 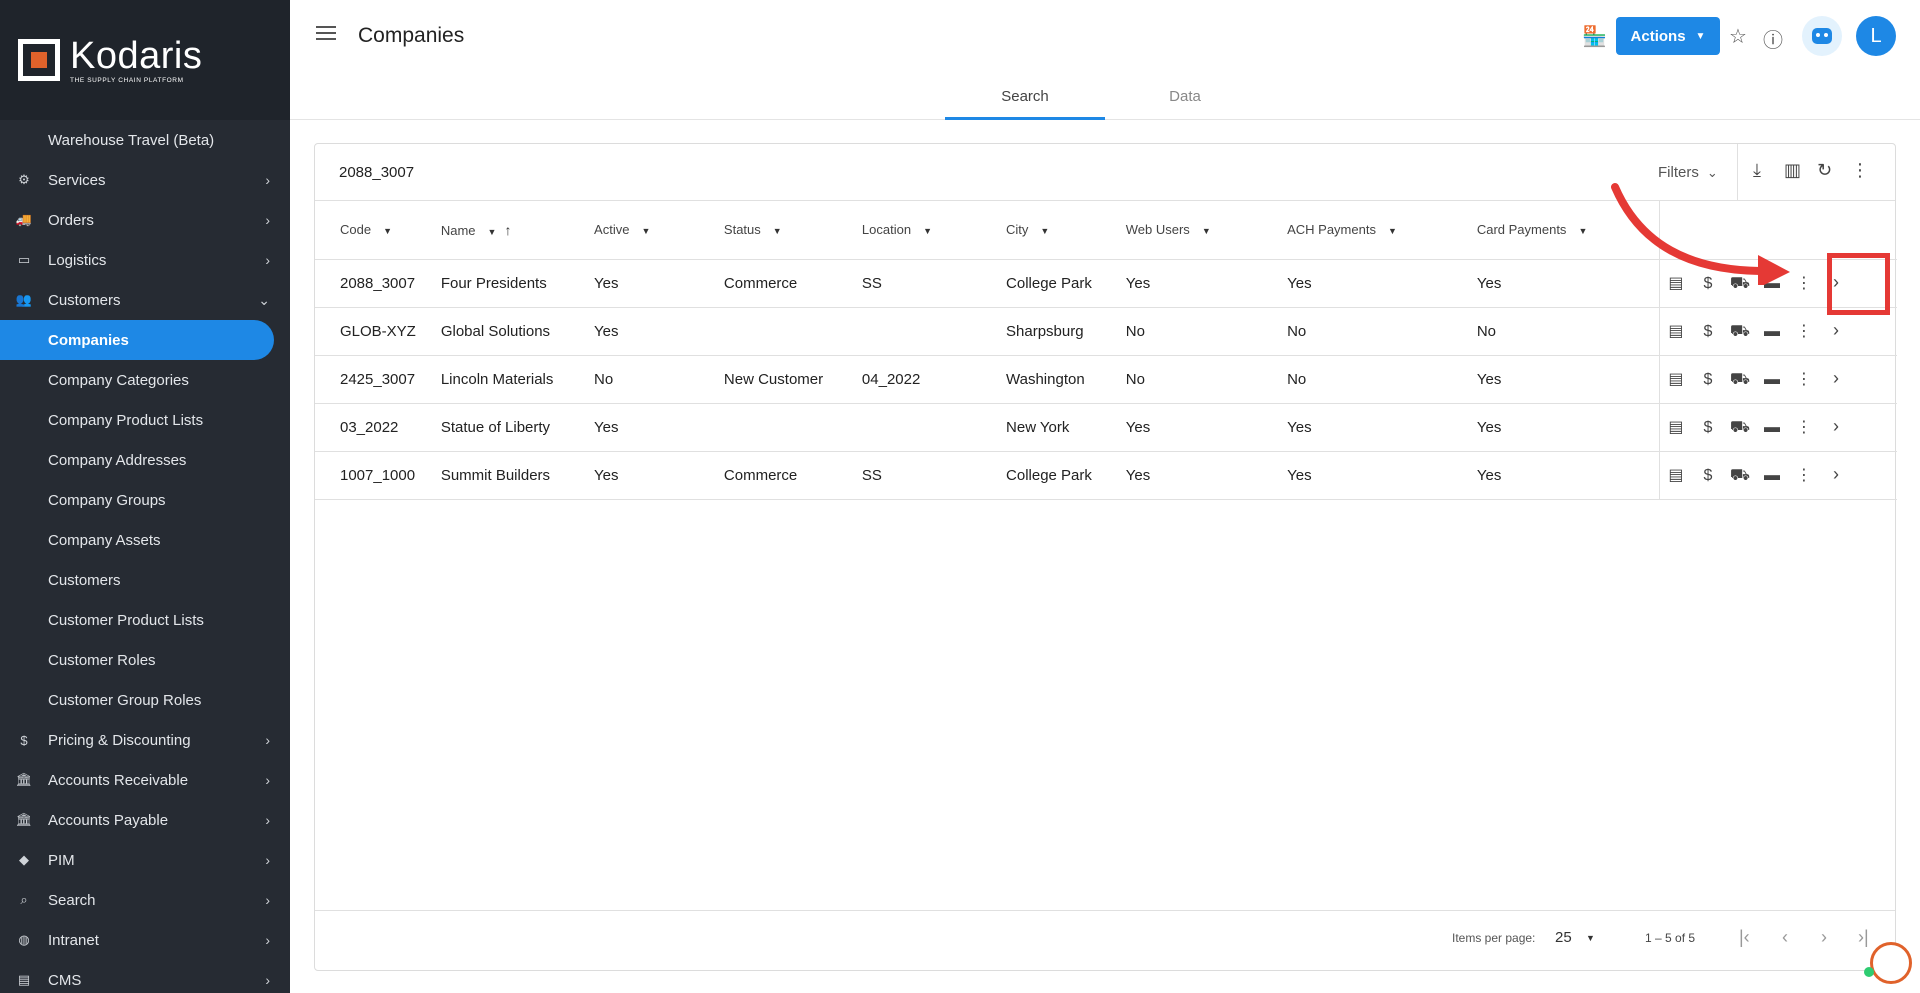 What do you see at coordinates (1863, 937) in the screenshot?
I see `last-page-icon: ›|` at bounding box center [1863, 937].